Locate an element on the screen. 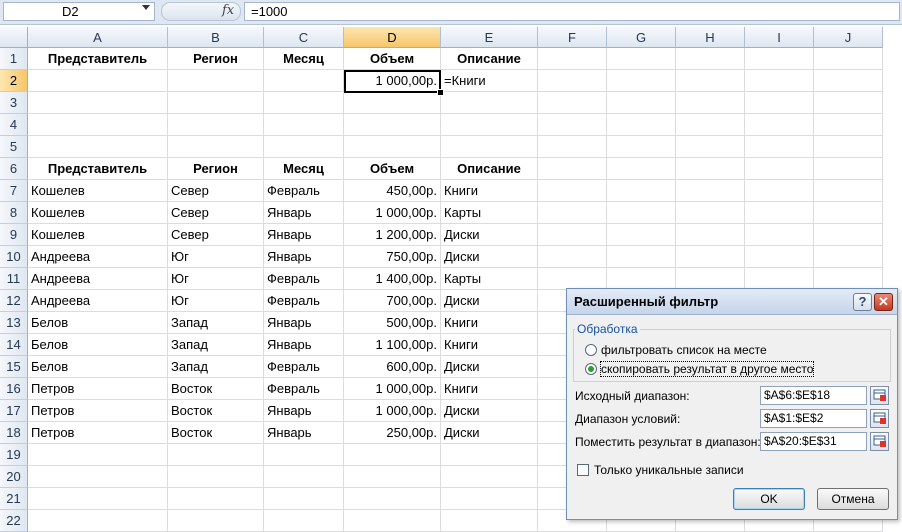  cell-c12: Февраль is located at coordinates (304, 301).